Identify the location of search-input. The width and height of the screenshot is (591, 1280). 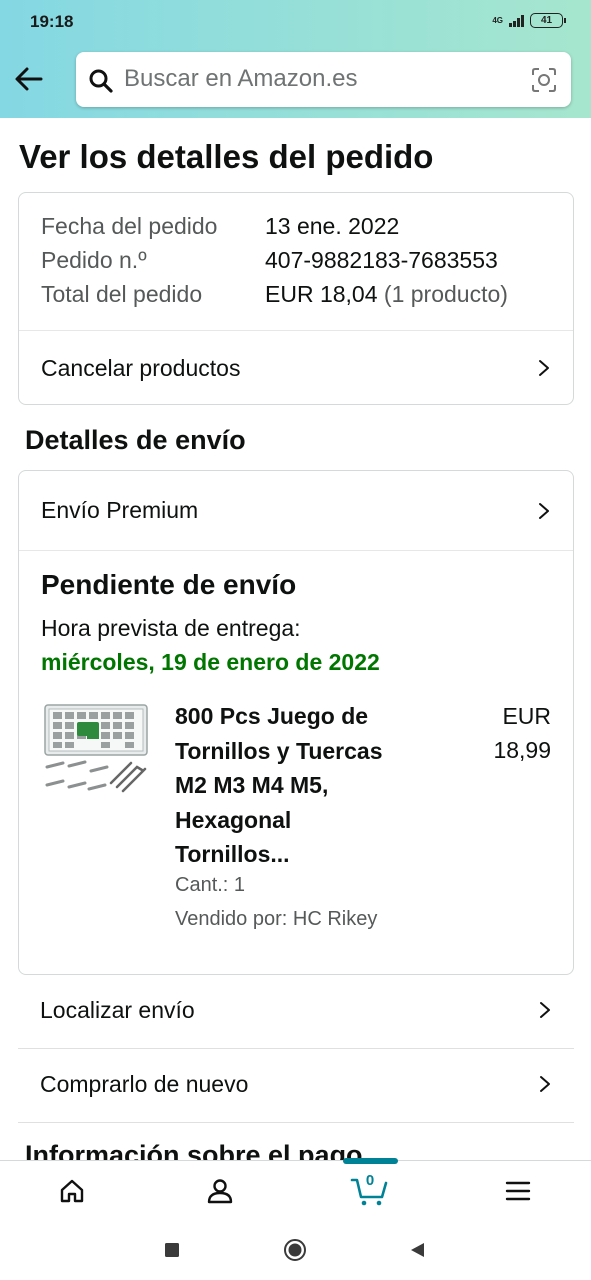
(314, 79).